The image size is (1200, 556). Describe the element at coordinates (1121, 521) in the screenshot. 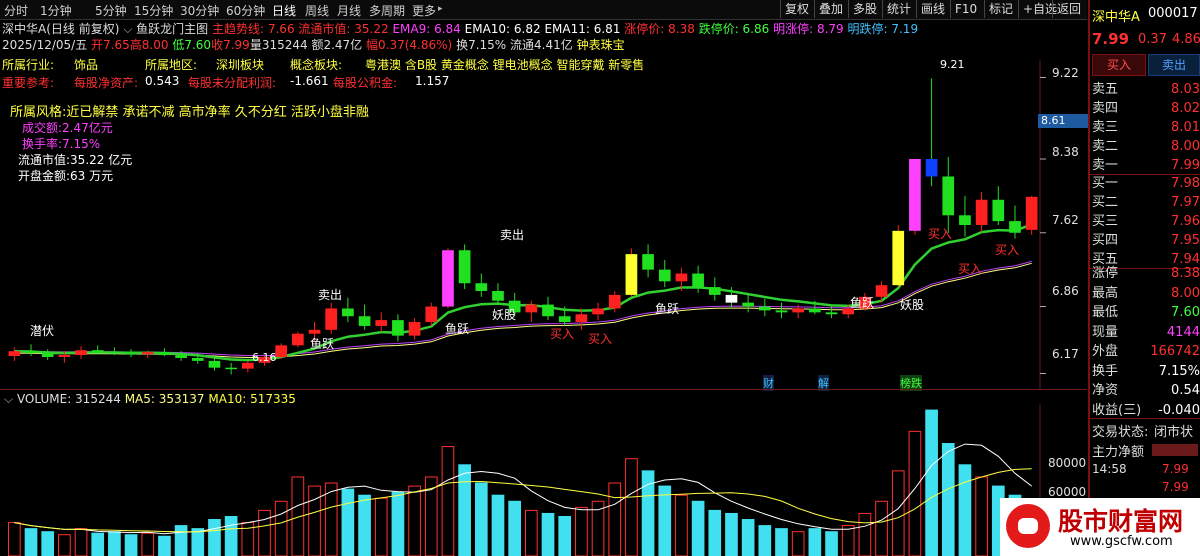

I see `watermark-title: 股市财富网` at that location.